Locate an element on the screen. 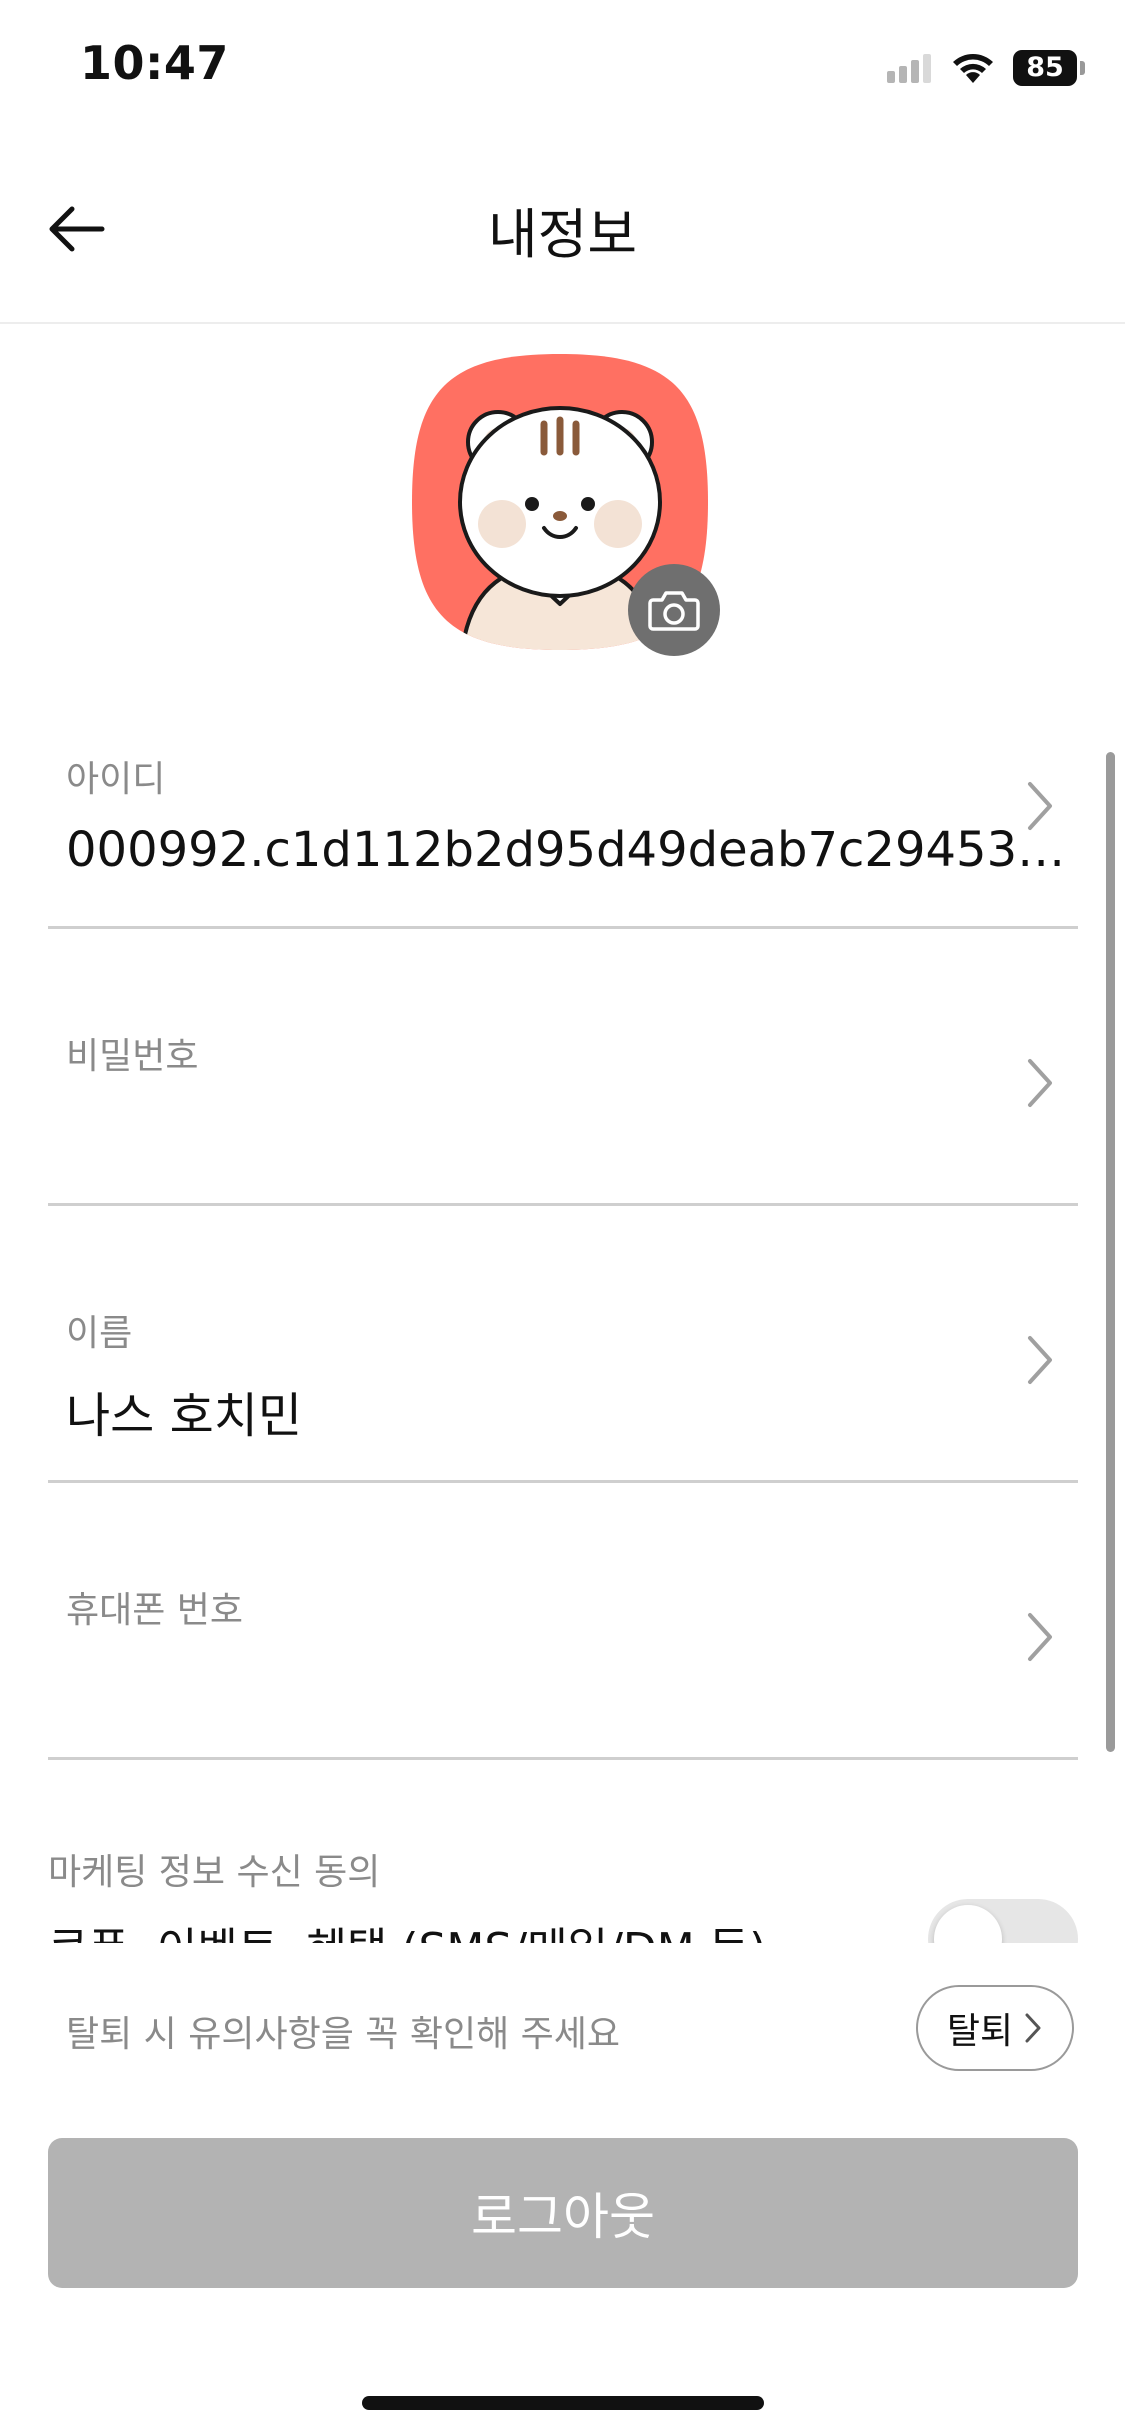 The height and width of the screenshot is (2436, 1125). cellular-signal-icon is located at coordinates (909, 68).